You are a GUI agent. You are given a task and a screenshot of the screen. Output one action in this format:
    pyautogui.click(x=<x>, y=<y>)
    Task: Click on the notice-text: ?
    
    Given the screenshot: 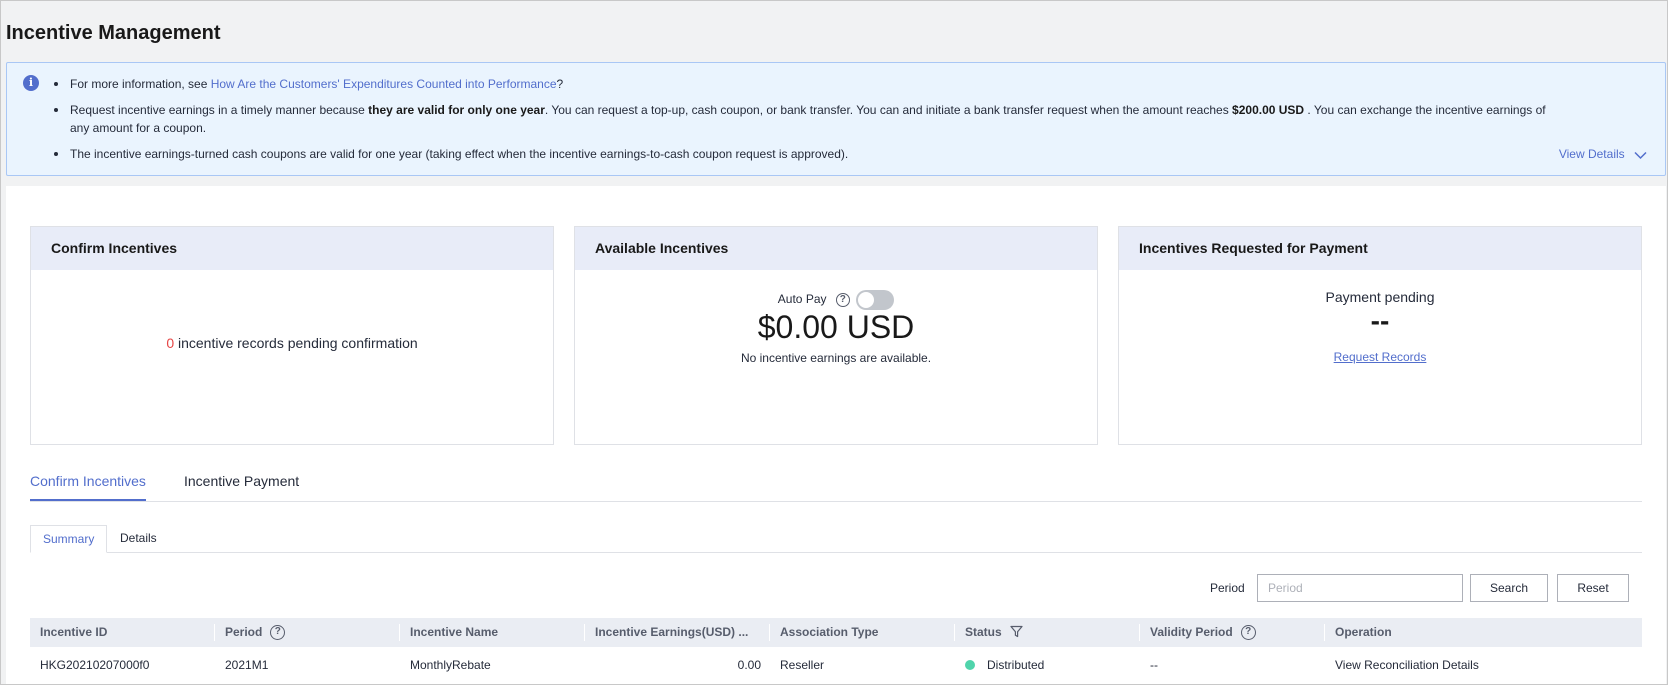 What is the action you would take?
    pyautogui.click(x=560, y=84)
    